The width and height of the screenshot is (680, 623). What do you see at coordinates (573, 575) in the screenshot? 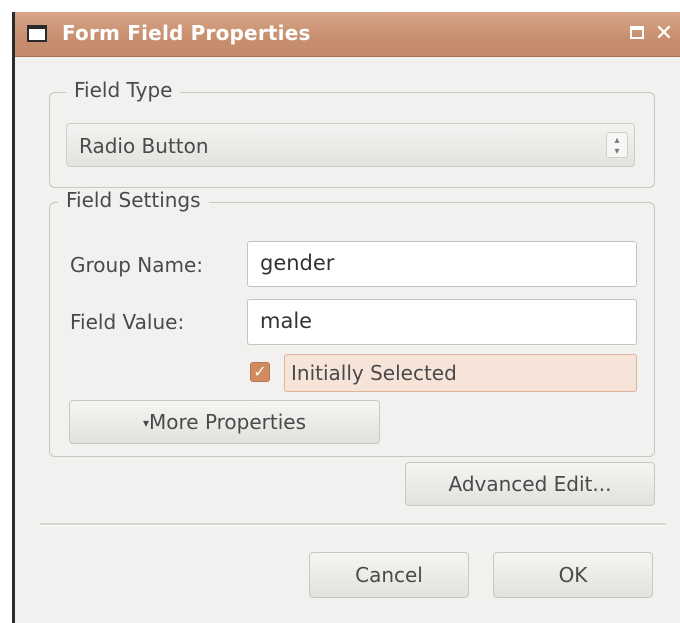
I see `ok-button: OK` at bounding box center [573, 575].